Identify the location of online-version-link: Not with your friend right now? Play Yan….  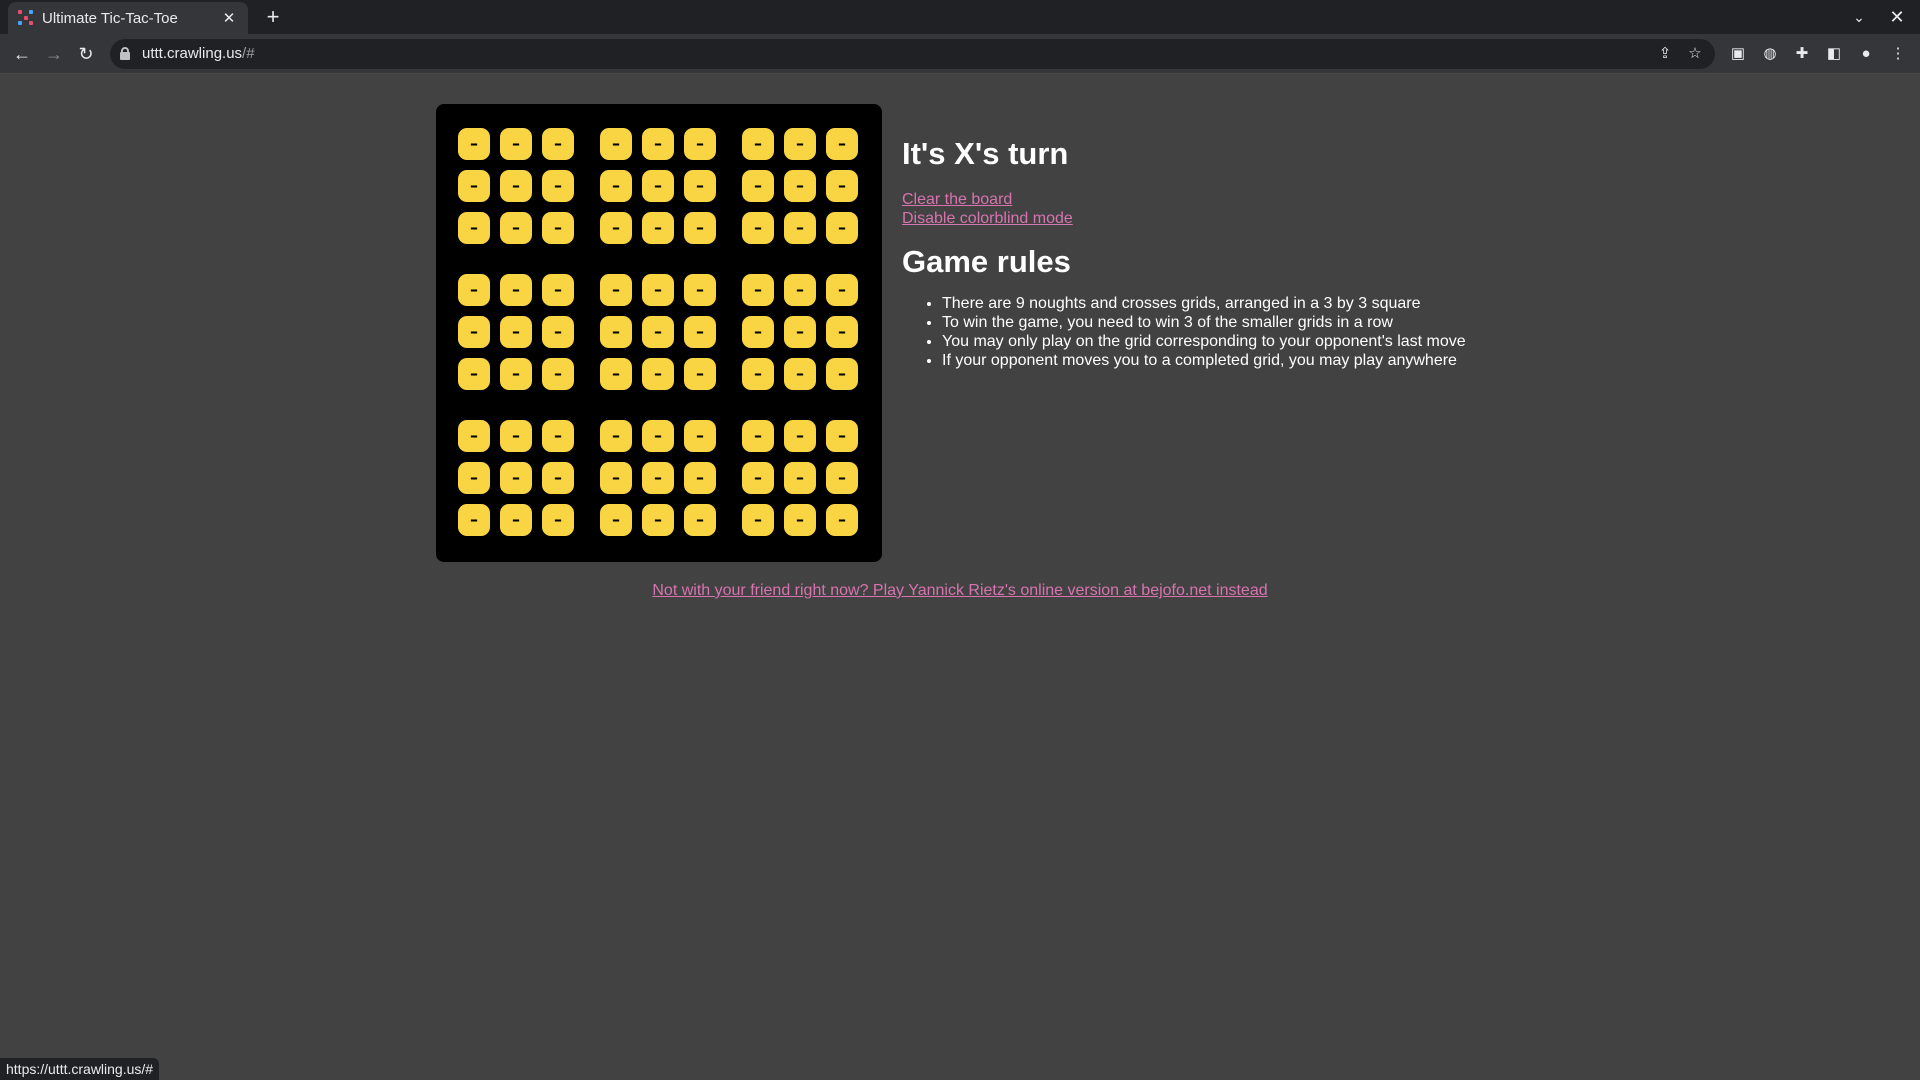
(959, 590).